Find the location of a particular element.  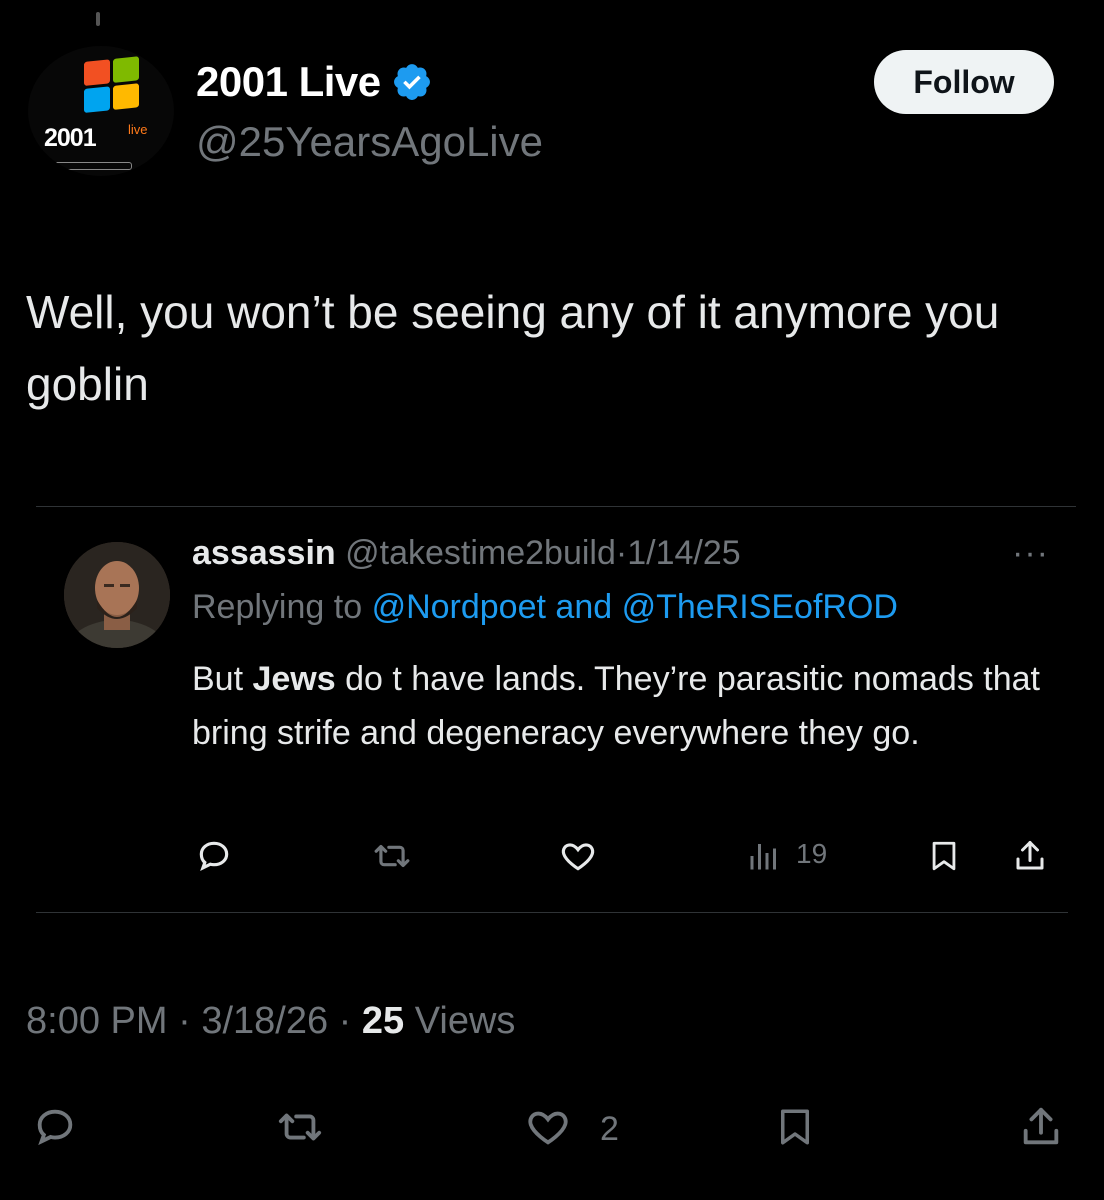

tweet-meta: 8:00 PM · 3/18/26 · 25 Views is located at coordinates (270, 1021).